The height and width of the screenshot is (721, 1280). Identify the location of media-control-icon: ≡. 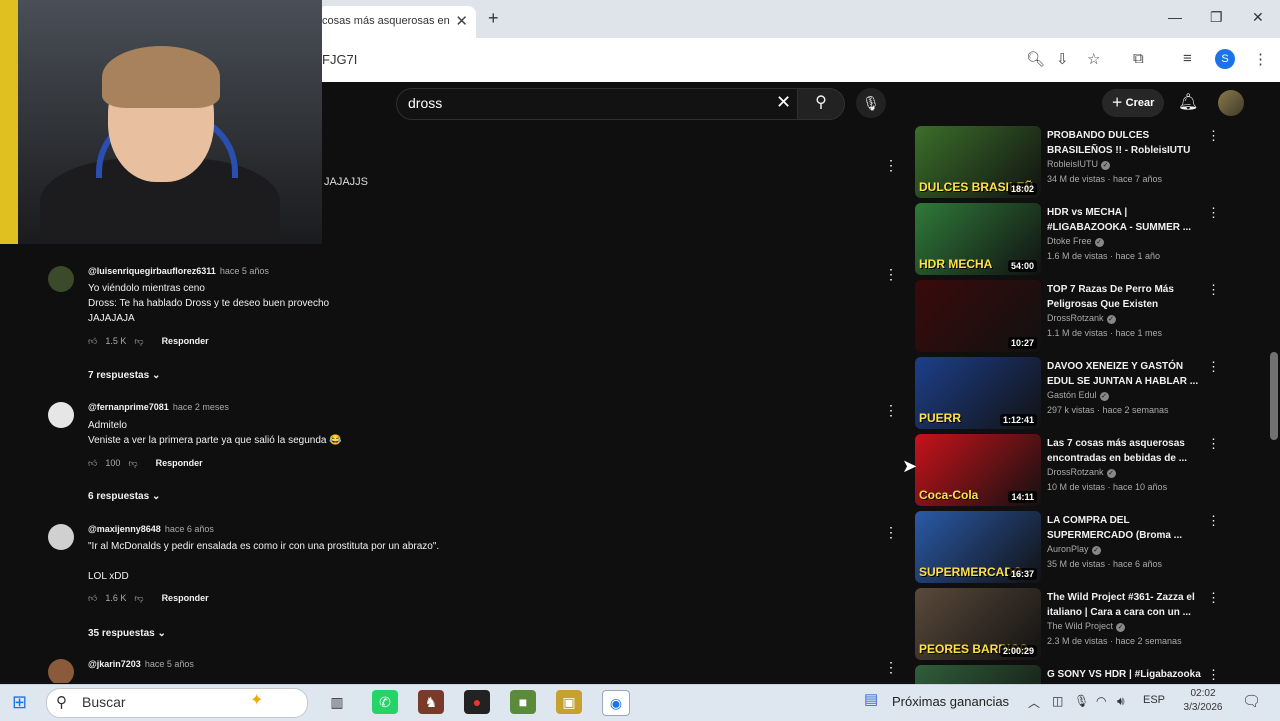
(1187, 58).